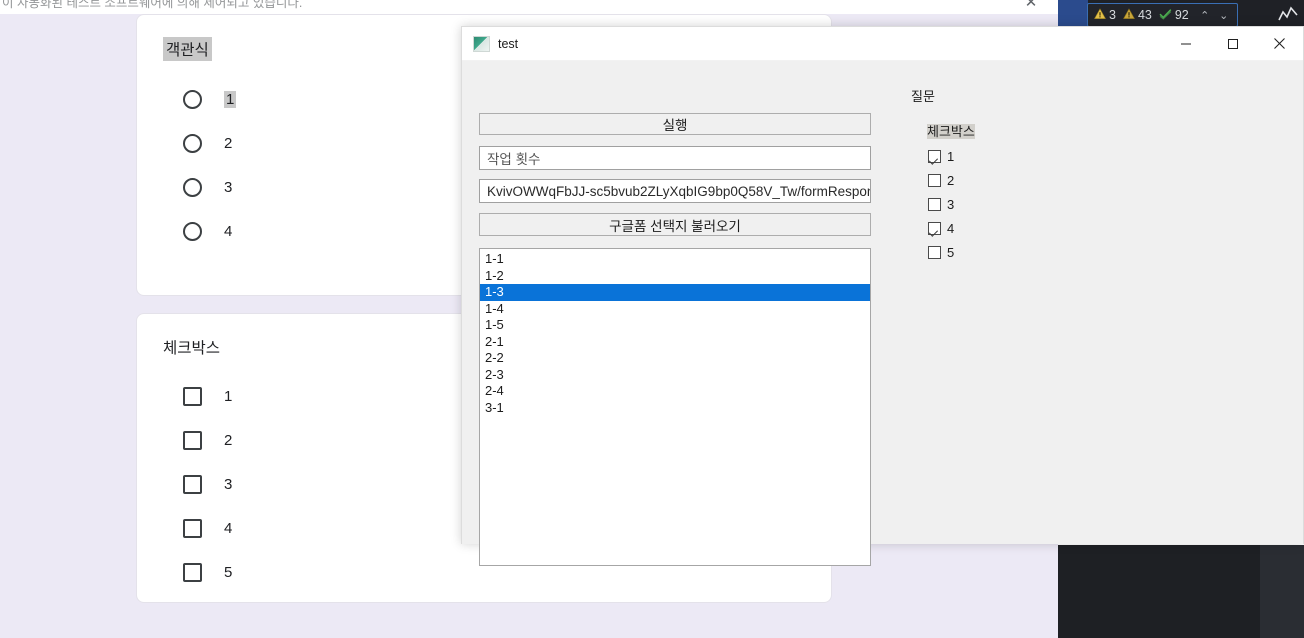  What do you see at coordinates (951, 156) in the screenshot?
I see `panel-checkbox-label: 1` at bounding box center [951, 156].